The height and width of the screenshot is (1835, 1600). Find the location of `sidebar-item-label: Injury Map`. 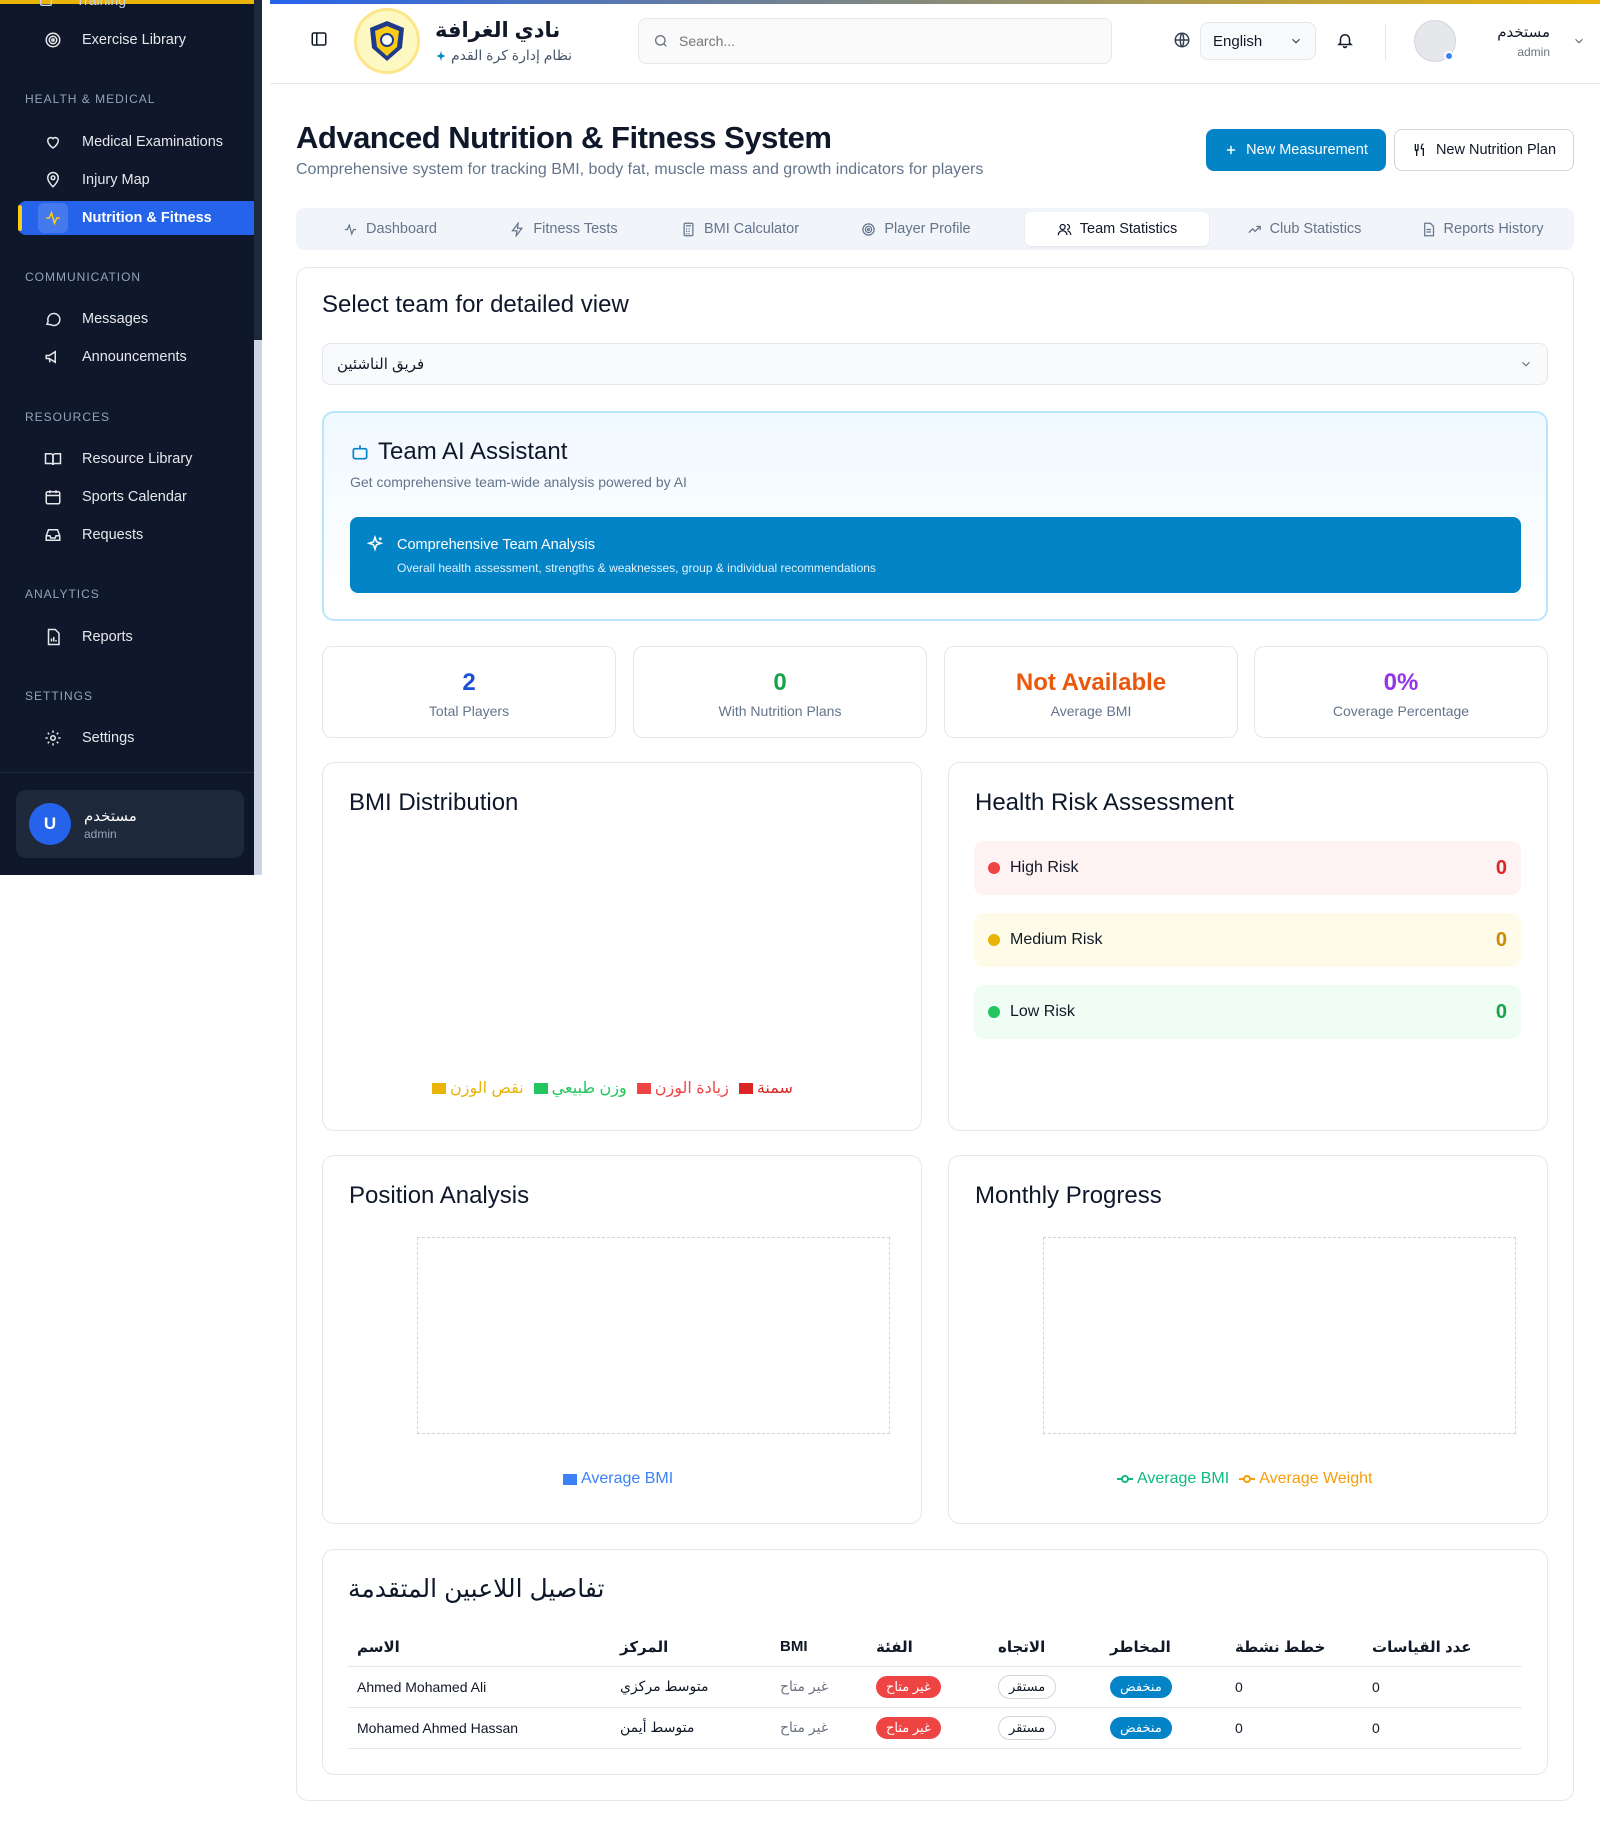

sidebar-item-label: Injury Map is located at coordinates (116, 180).